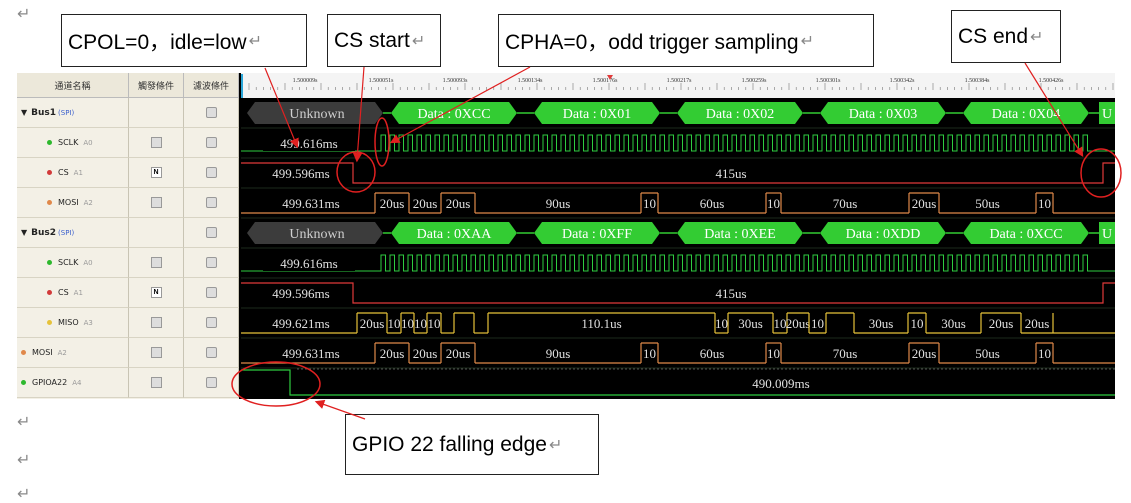 Image resolution: width=1131 pixels, height=503 pixels. What do you see at coordinates (156, 85) in the screenshot?
I see `header-trigger: 觸發條件` at bounding box center [156, 85].